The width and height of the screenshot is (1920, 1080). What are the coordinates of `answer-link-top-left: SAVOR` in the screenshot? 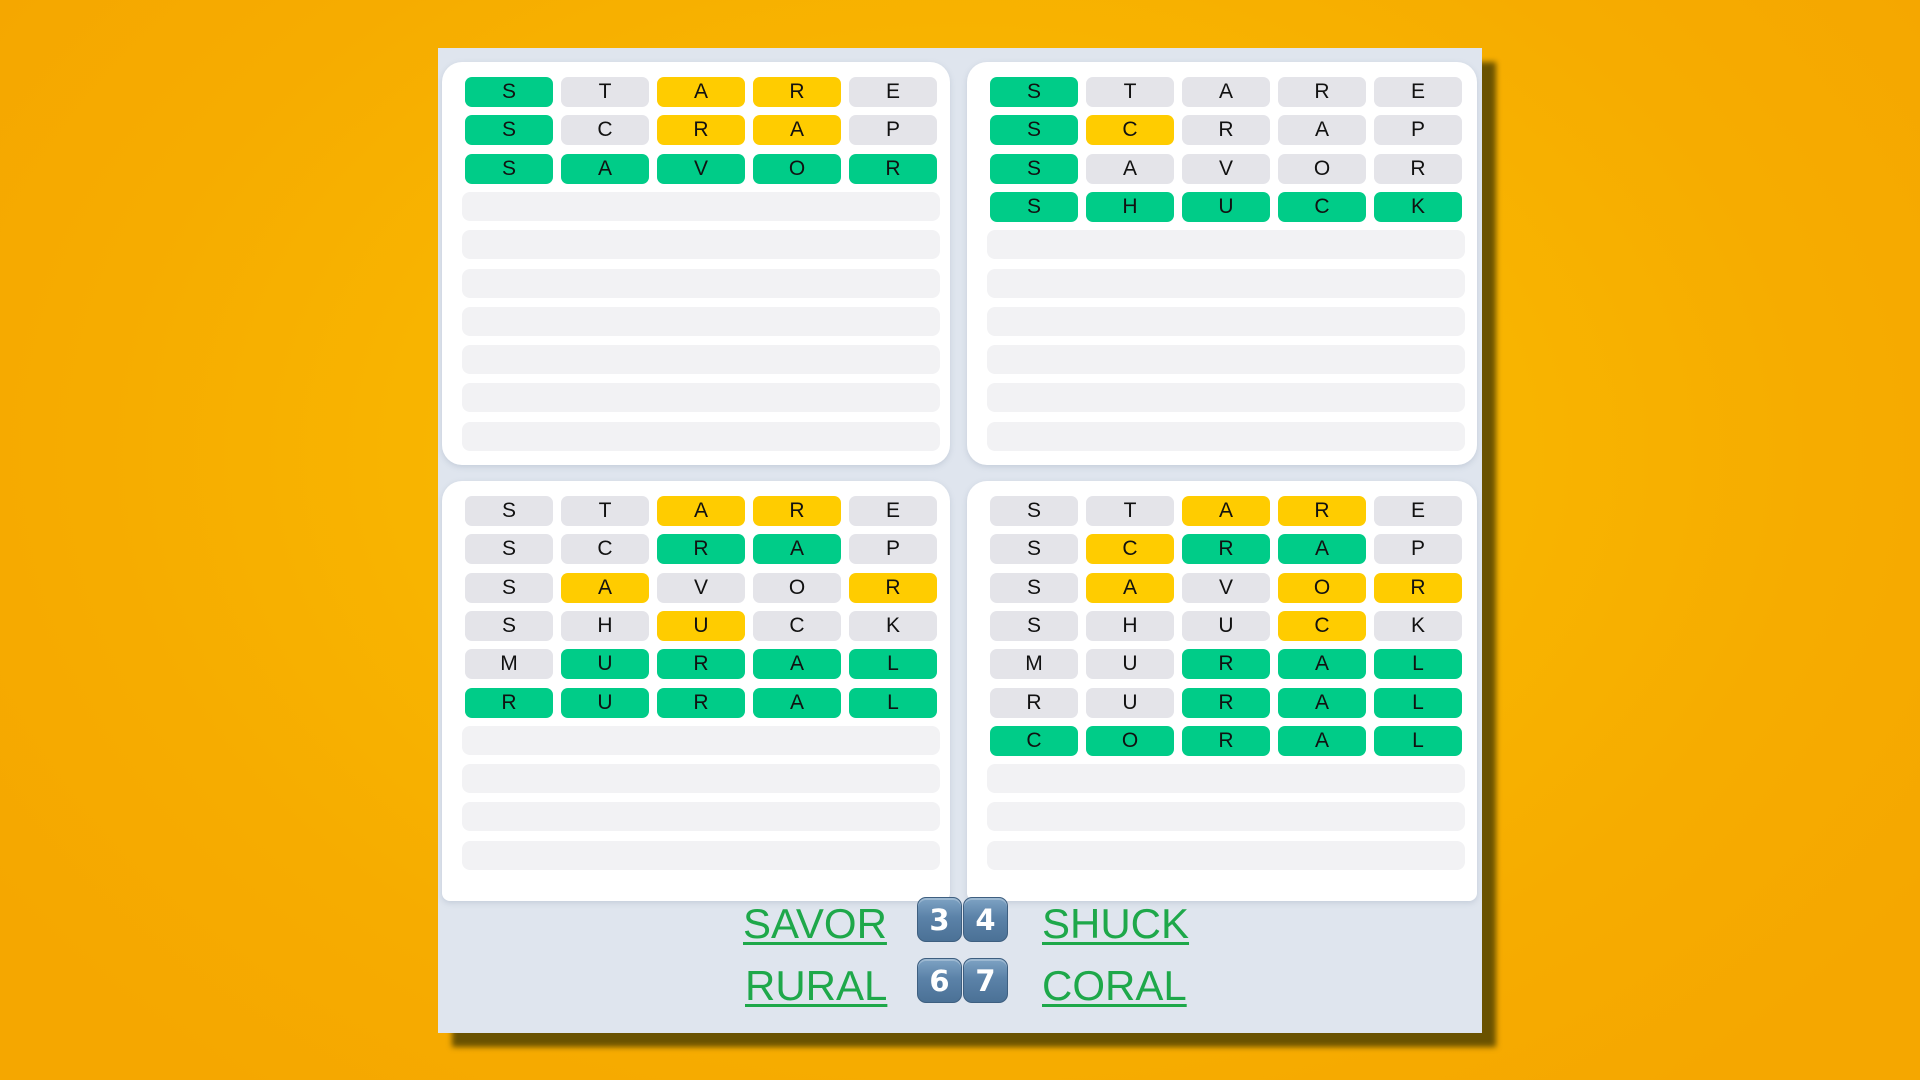 It's located at (815, 924).